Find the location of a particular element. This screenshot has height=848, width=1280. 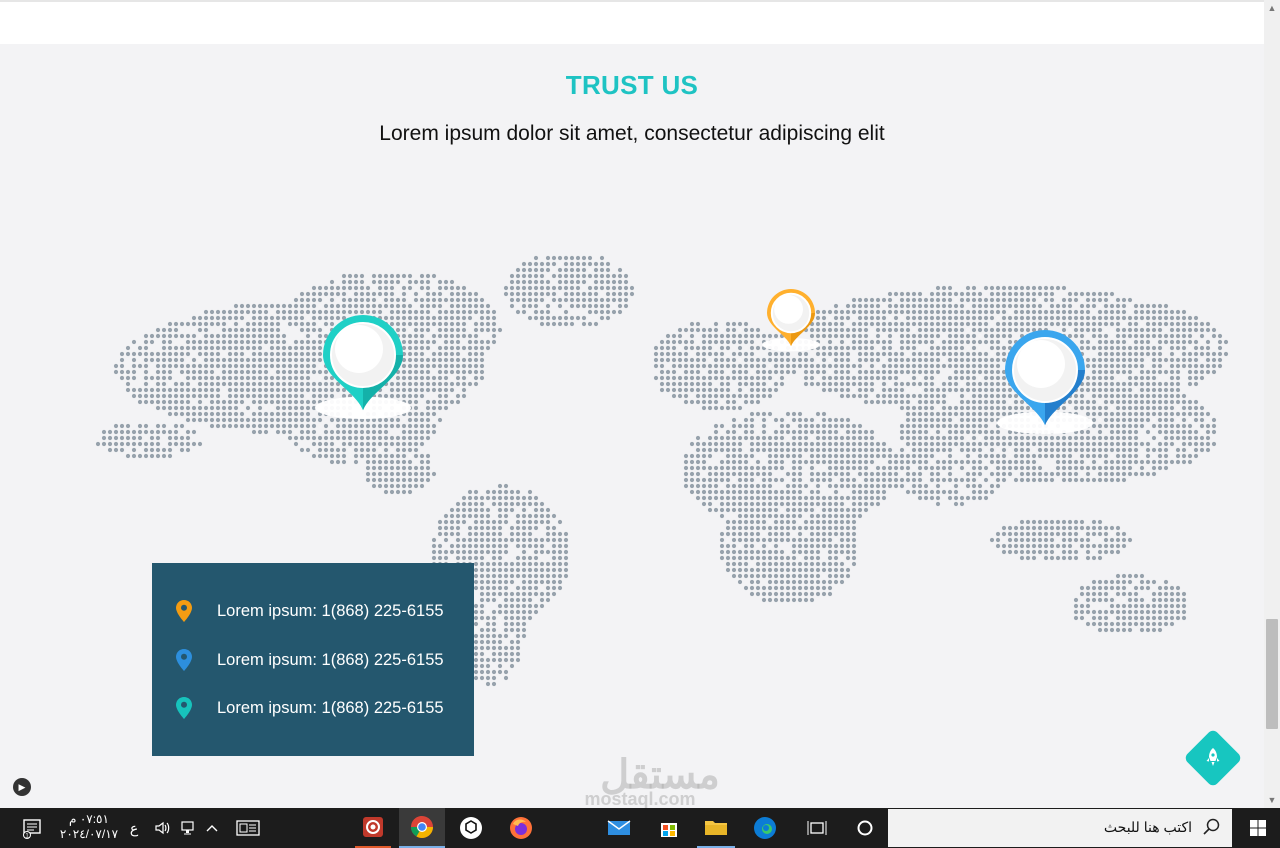

notification-center-icon: 1 is located at coordinates (32, 828).